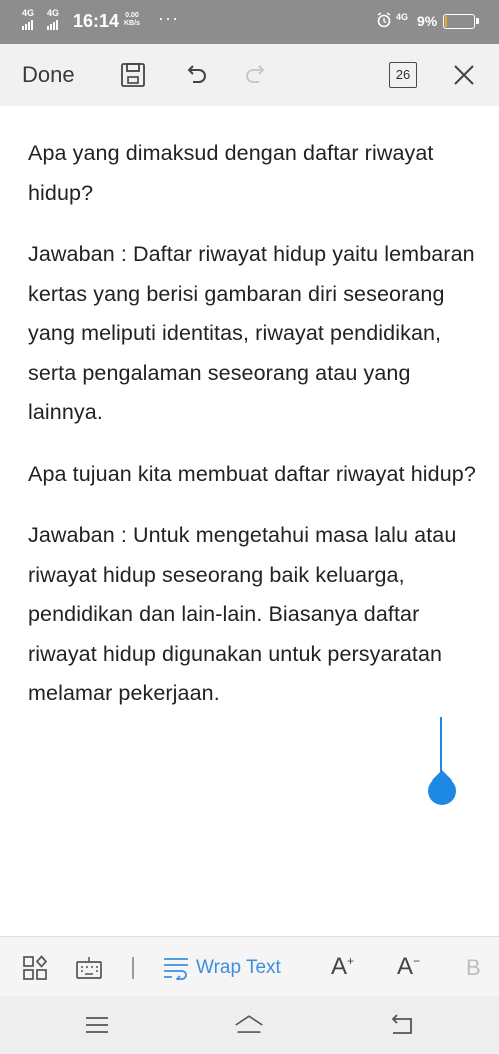  I want to click on home-icon, so click(249, 1025).